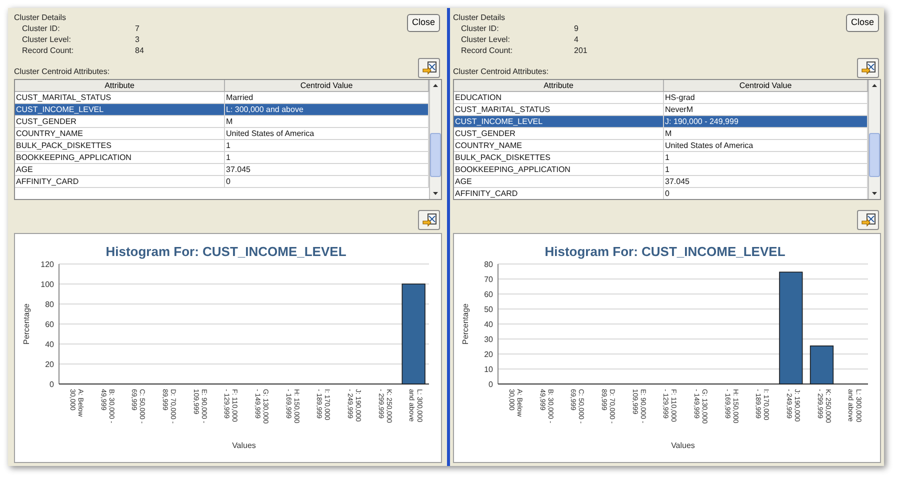 The height and width of the screenshot is (477, 898). What do you see at coordinates (47, 284) in the screenshot?
I see `y-tick-label: 100` at bounding box center [47, 284].